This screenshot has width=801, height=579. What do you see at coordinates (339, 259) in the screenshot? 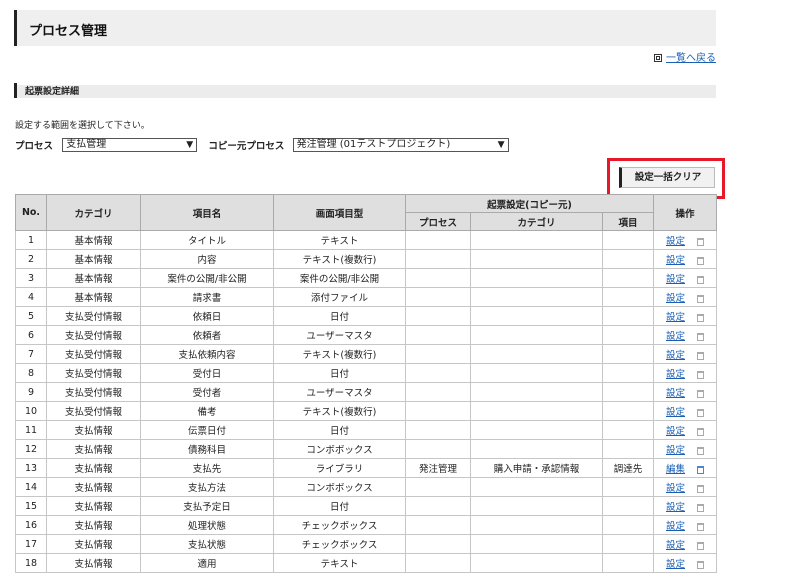
I see `cell-type: テキスト(複数行)` at bounding box center [339, 259].